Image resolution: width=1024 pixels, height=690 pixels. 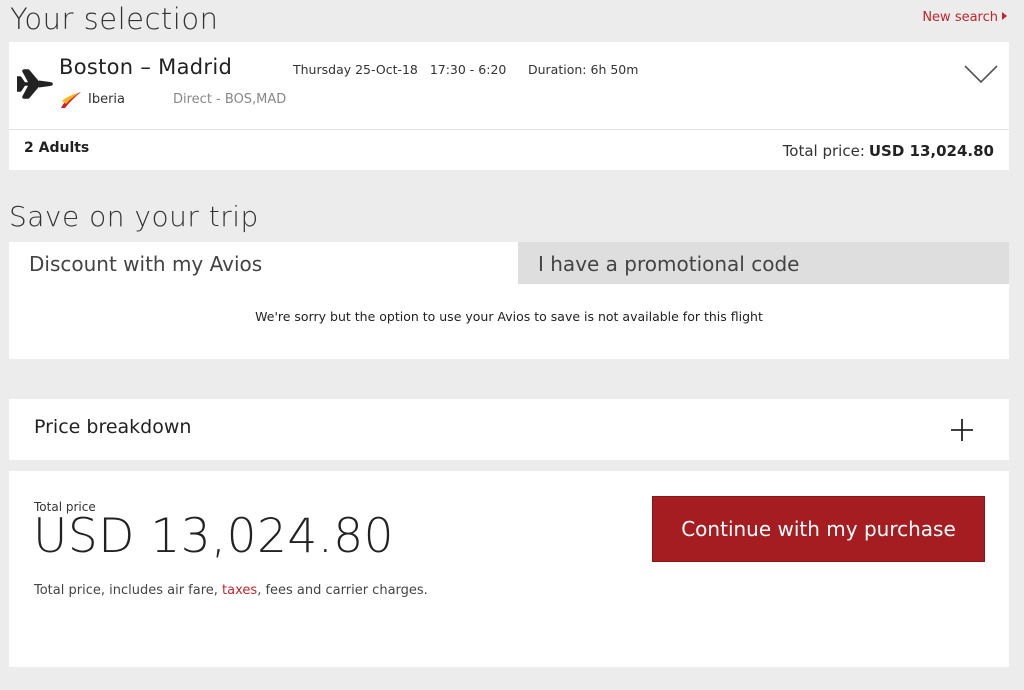 What do you see at coordinates (614, 69) in the screenshot?
I see `duration-value: 6h 50m` at bounding box center [614, 69].